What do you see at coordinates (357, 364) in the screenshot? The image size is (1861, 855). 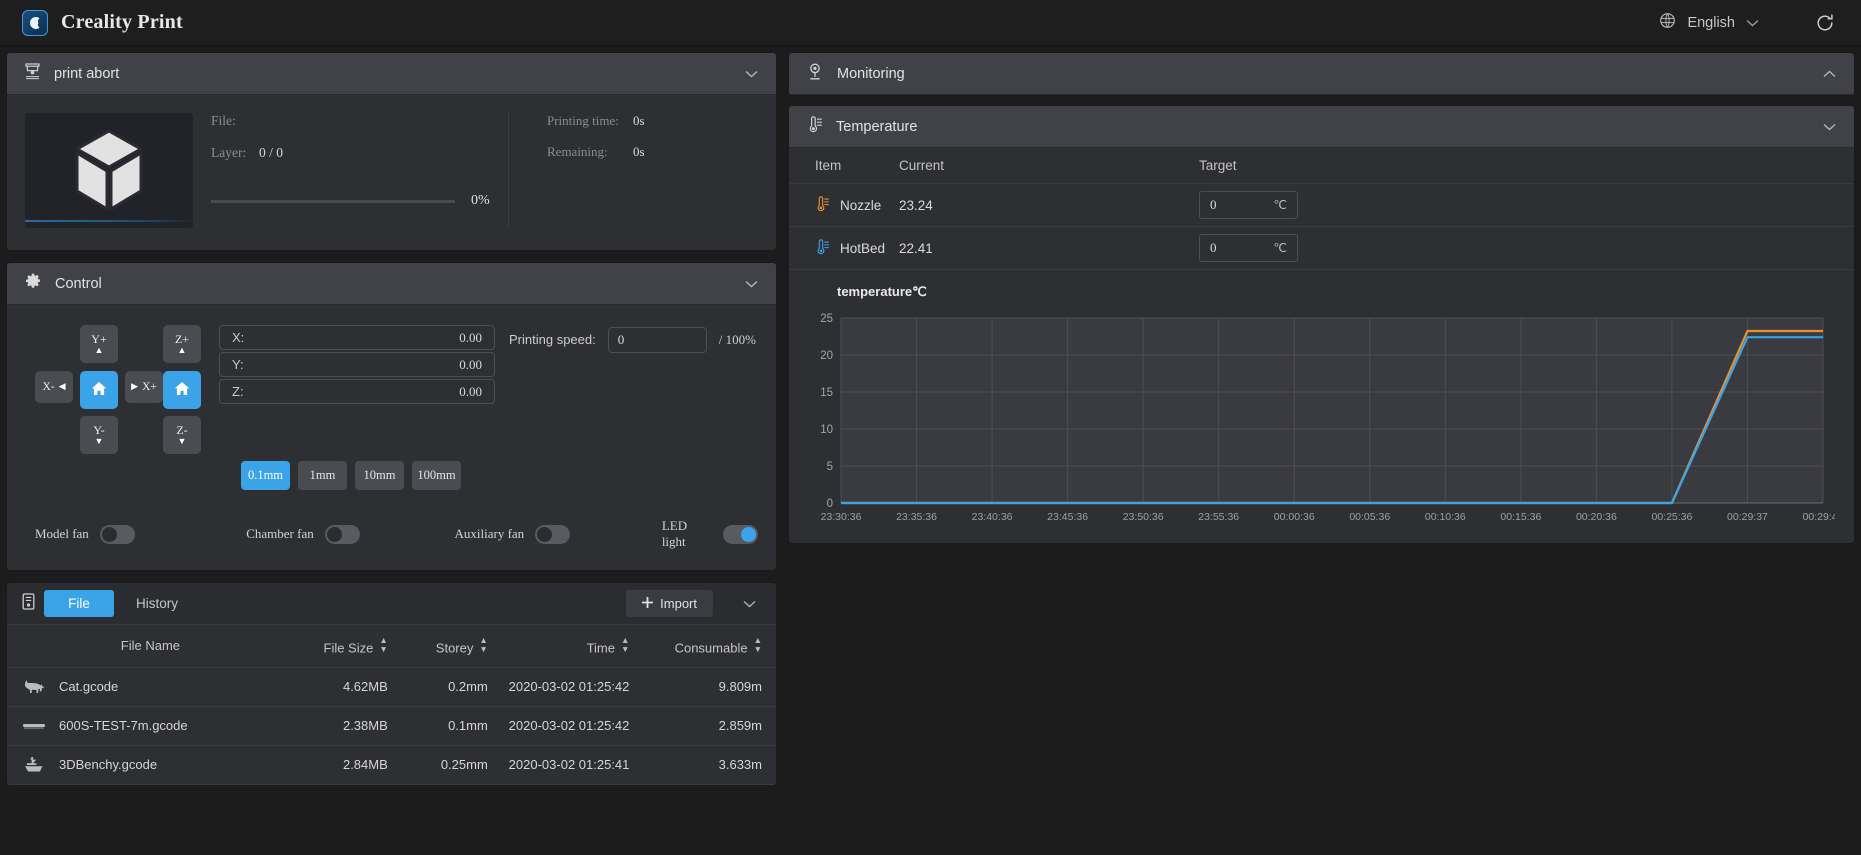 I see `coordinate-y-field: Y: 0.00` at bounding box center [357, 364].